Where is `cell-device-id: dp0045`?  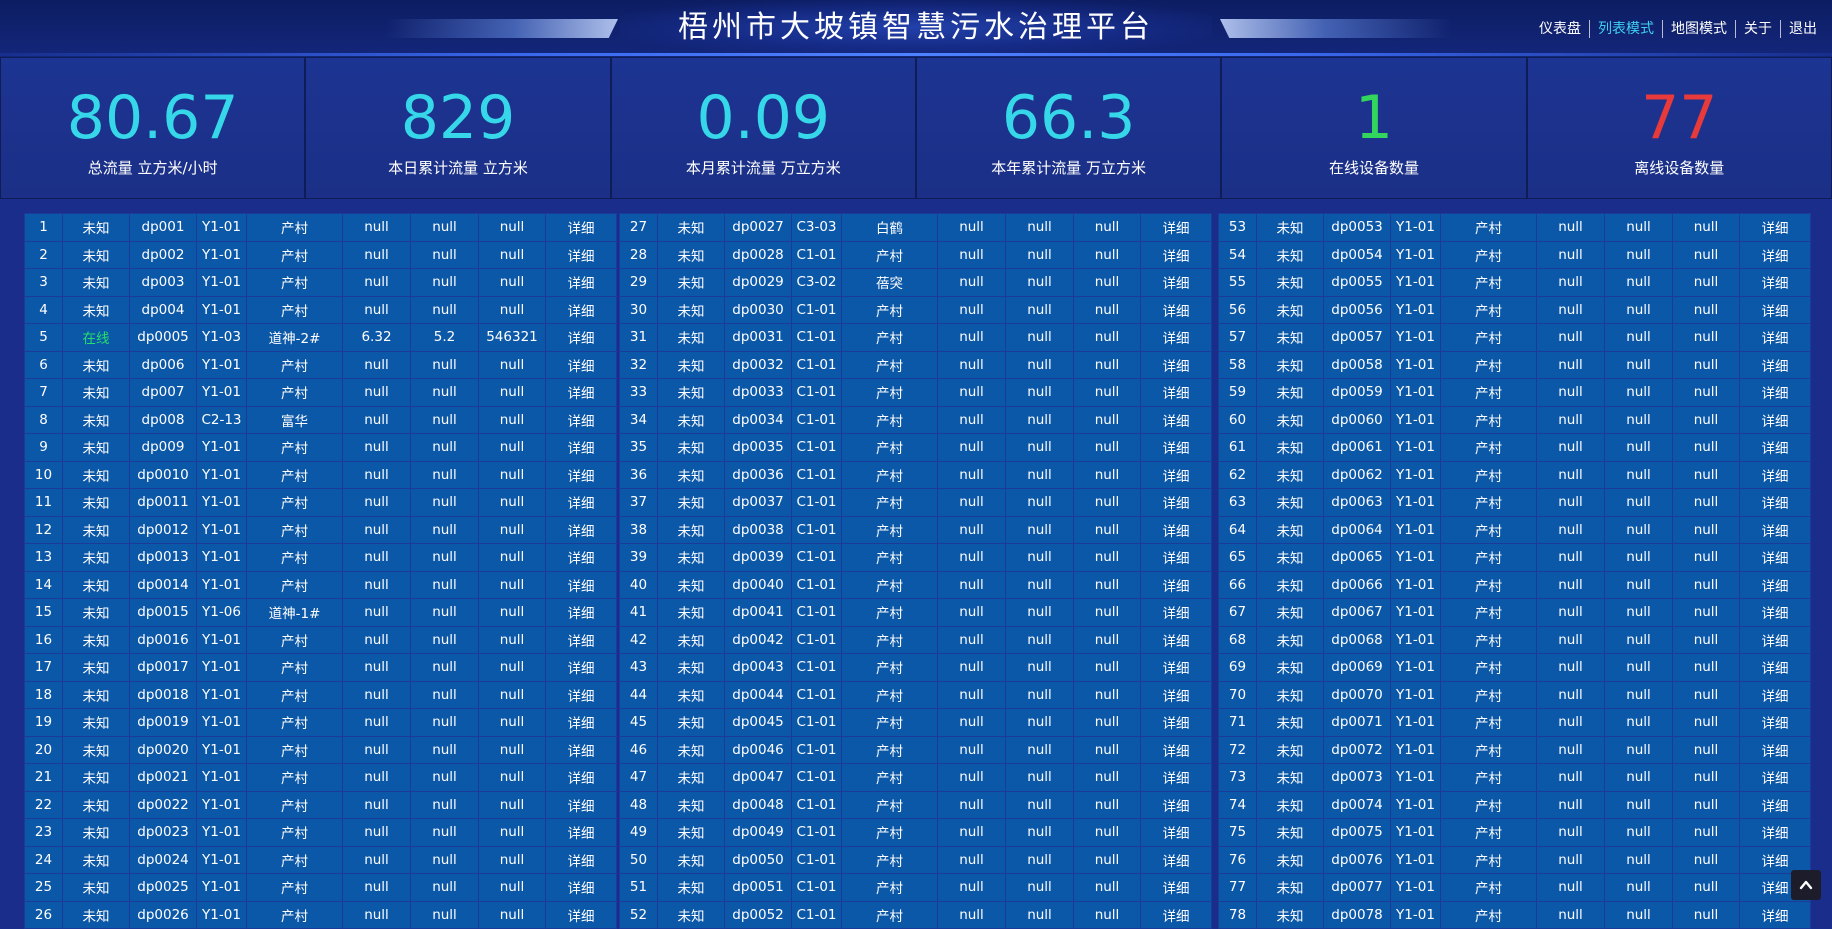 cell-device-id: dp0045 is located at coordinates (758, 722).